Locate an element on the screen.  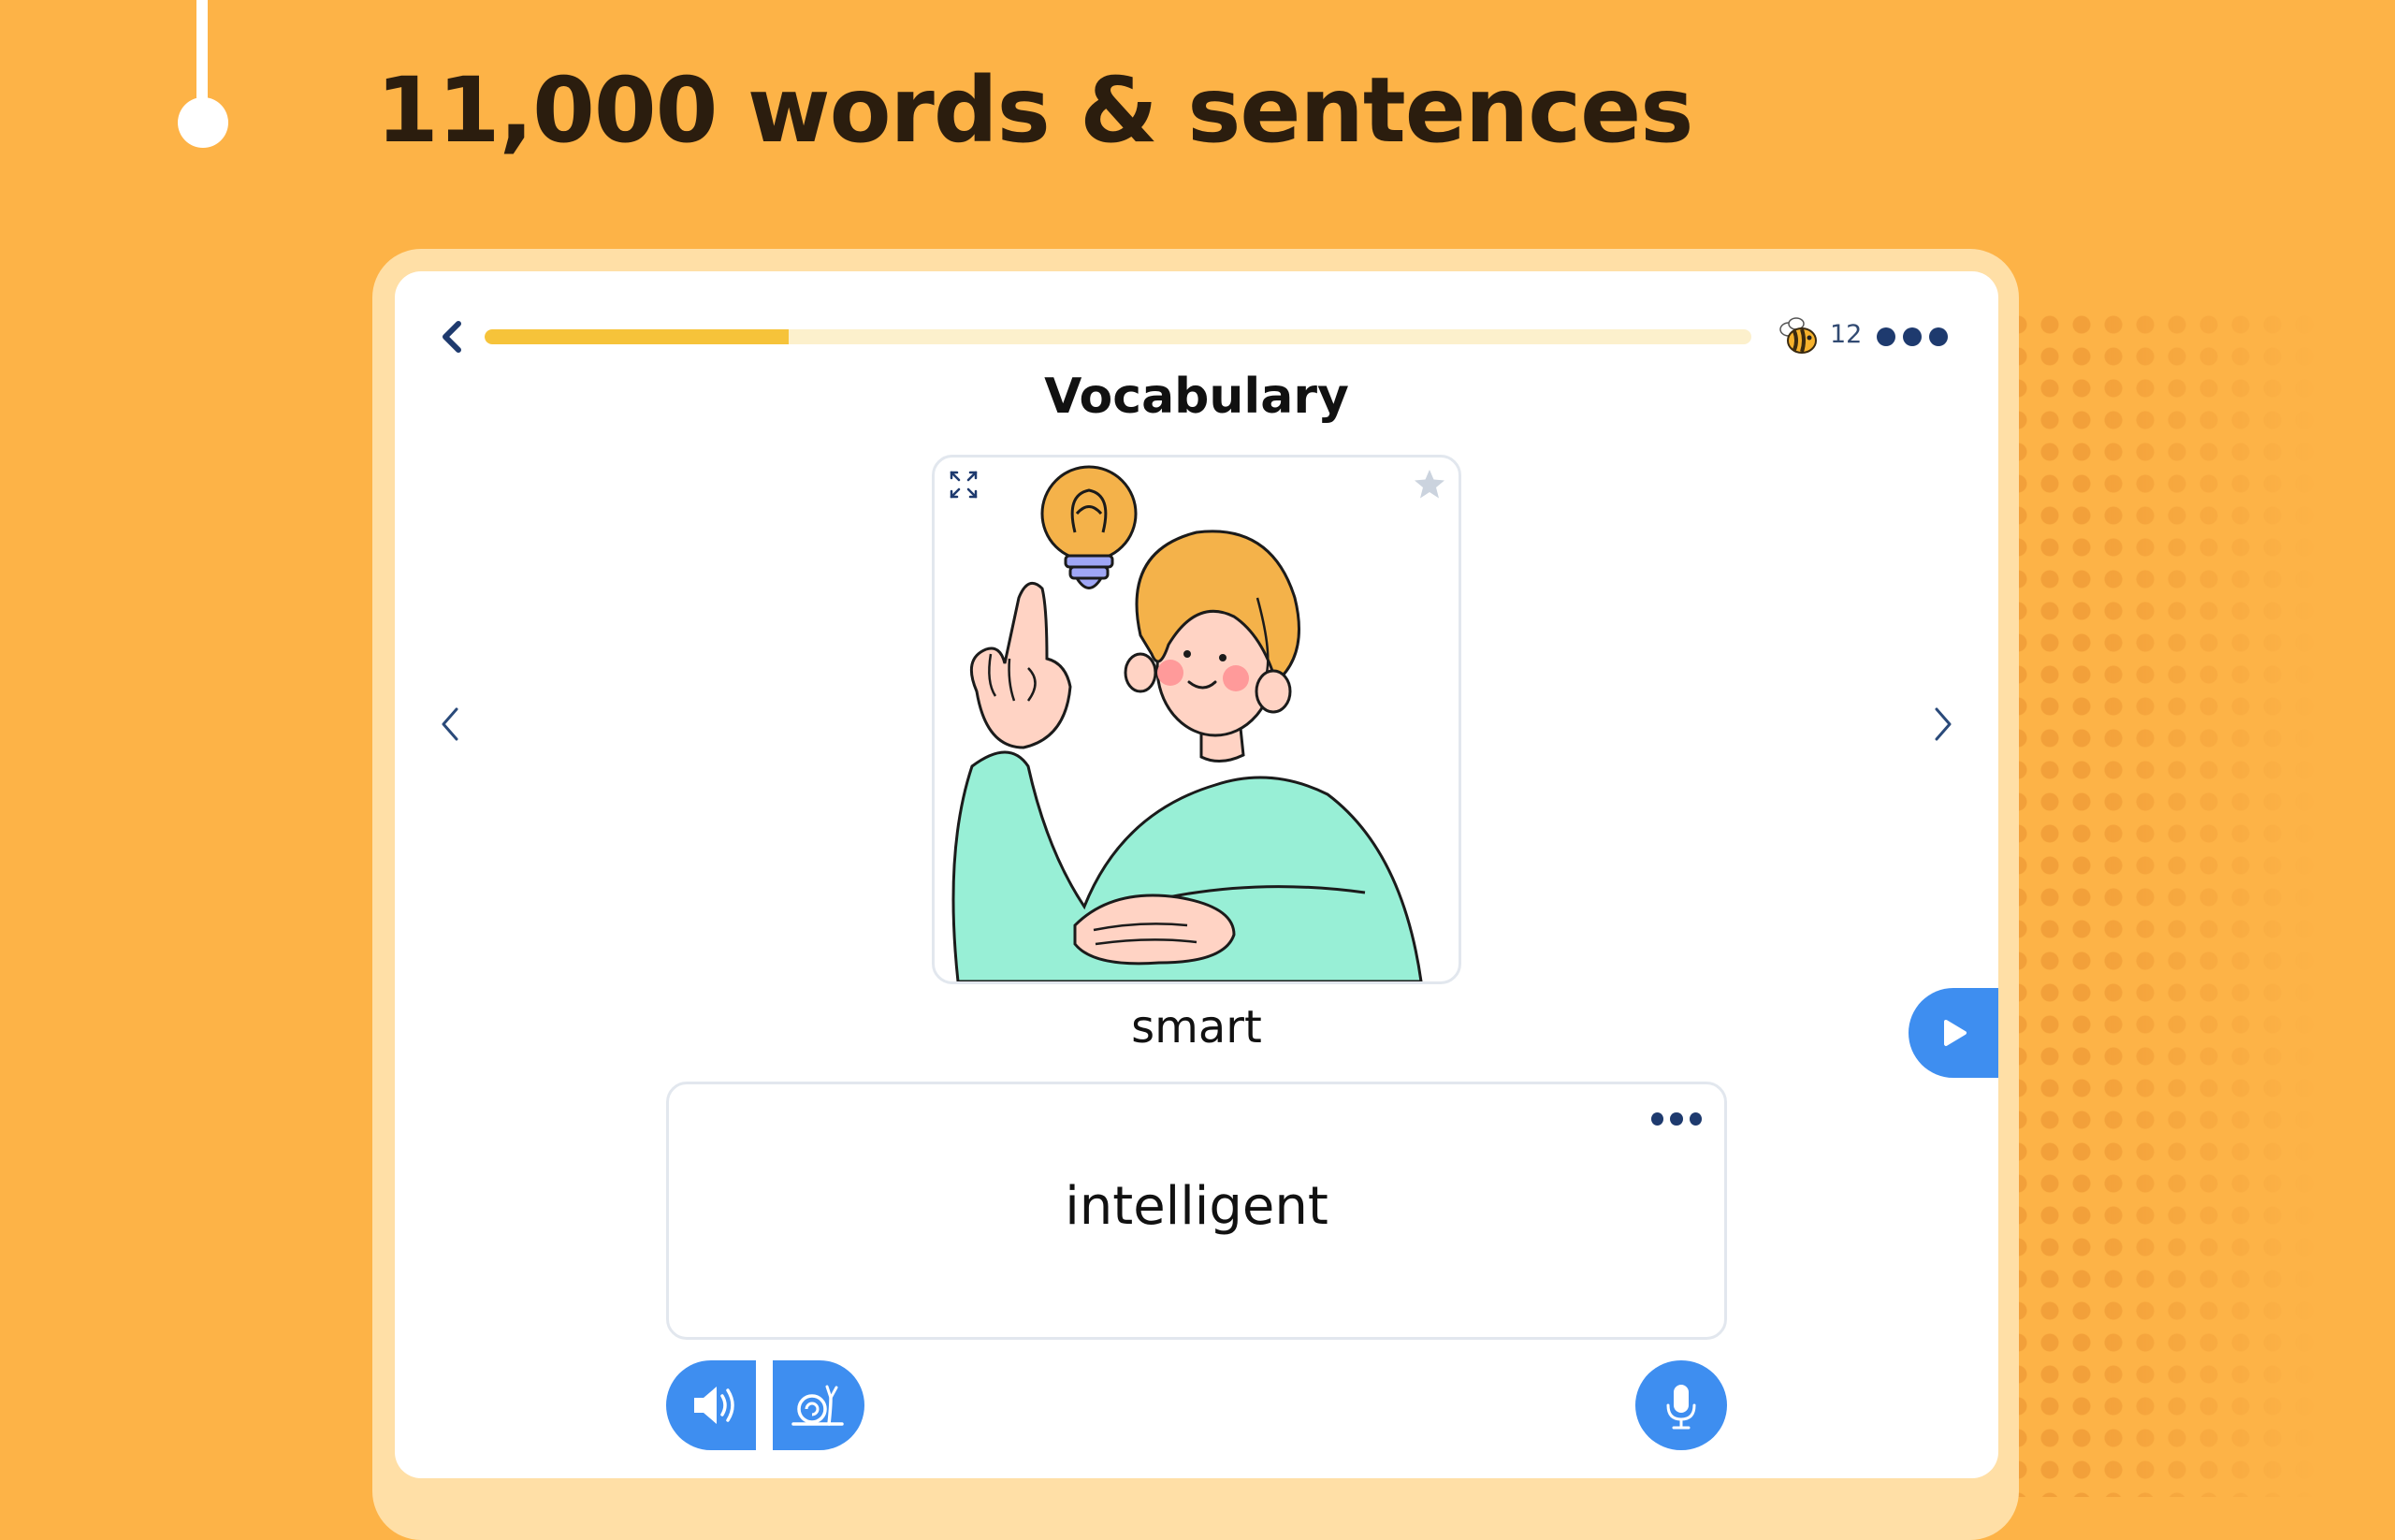
play-audio-button is located at coordinates (711, 1405).